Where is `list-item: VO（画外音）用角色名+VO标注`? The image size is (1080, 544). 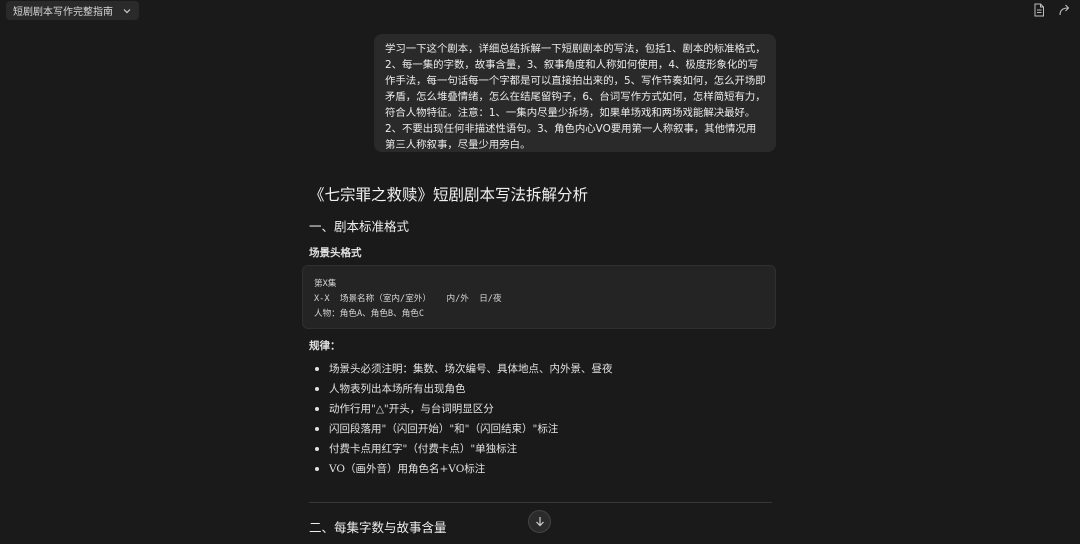
list-item: VO（画外音）用角色名+VO标注 is located at coordinates (463, 470).